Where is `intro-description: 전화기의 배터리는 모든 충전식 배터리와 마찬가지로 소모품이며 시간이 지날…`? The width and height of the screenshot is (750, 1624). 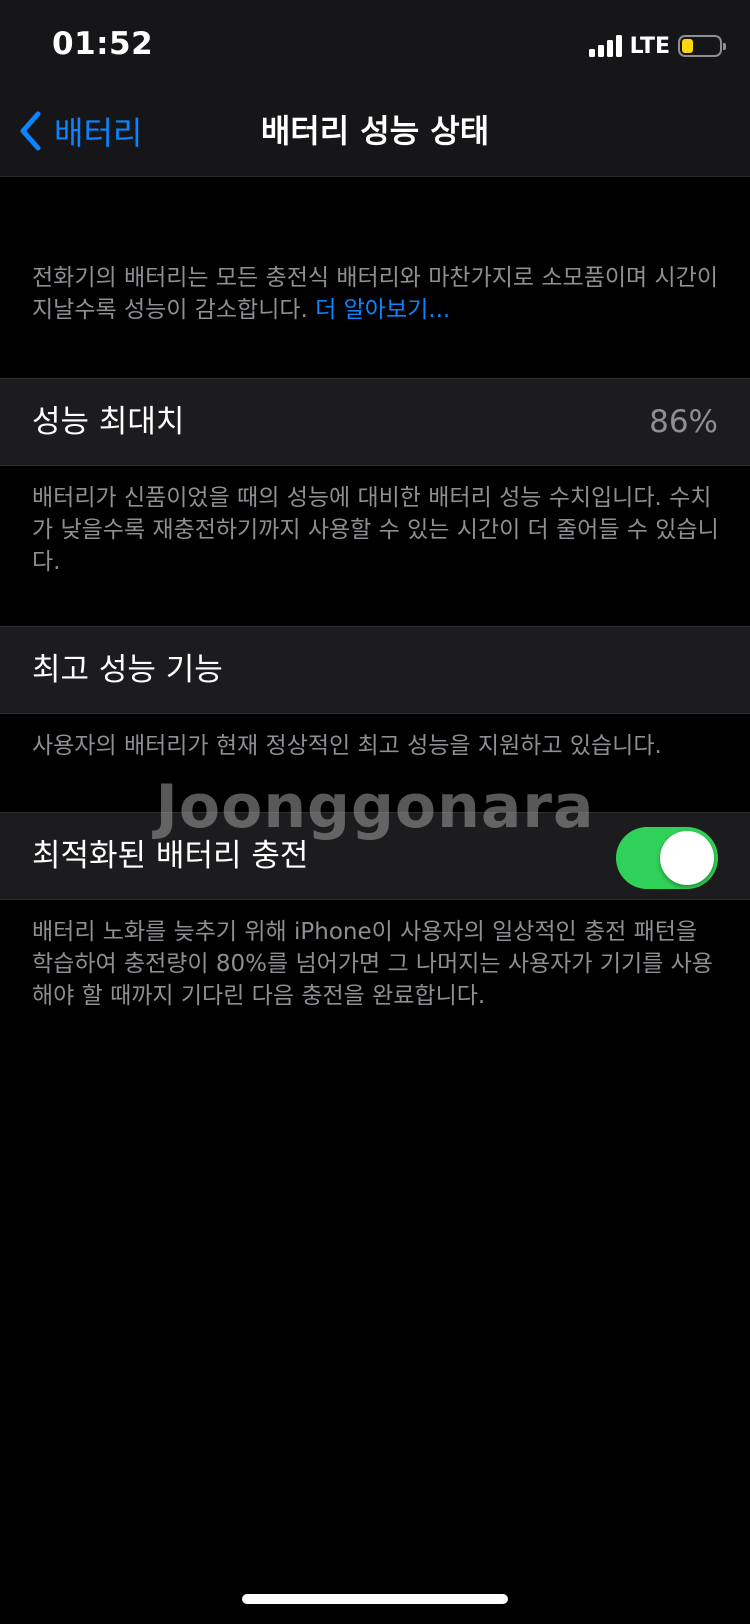
intro-description: 전화기의 배터리는 모든 충전식 배터리와 마찬가지로 소모품이며 시간이 지날… is located at coordinates (377, 294).